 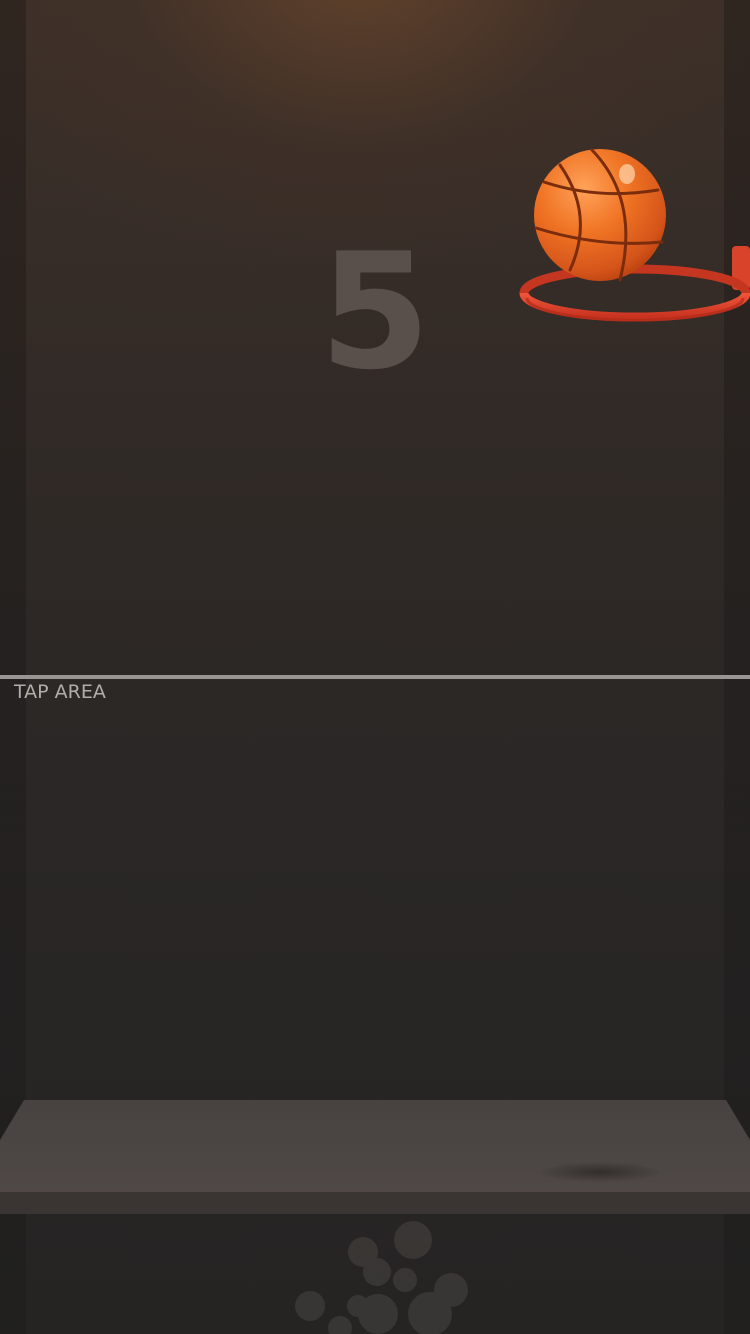 What do you see at coordinates (381, 1277) in the screenshot?
I see `bokeh-particles` at bounding box center [381, 1277].